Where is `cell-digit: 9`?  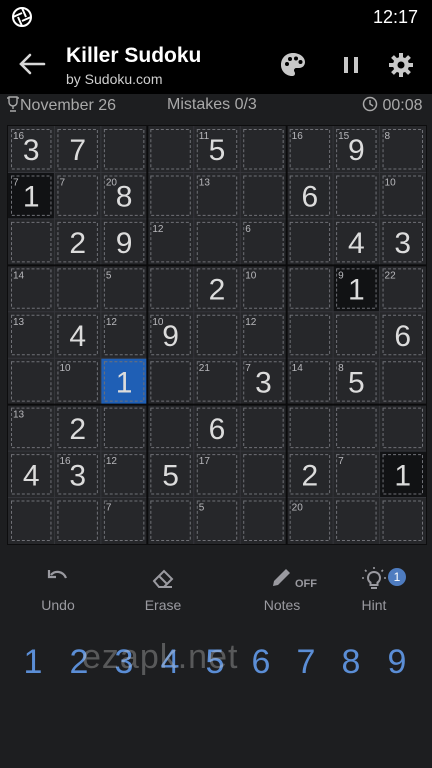 cell-digit: 9 is located at coordinates (170, 336).